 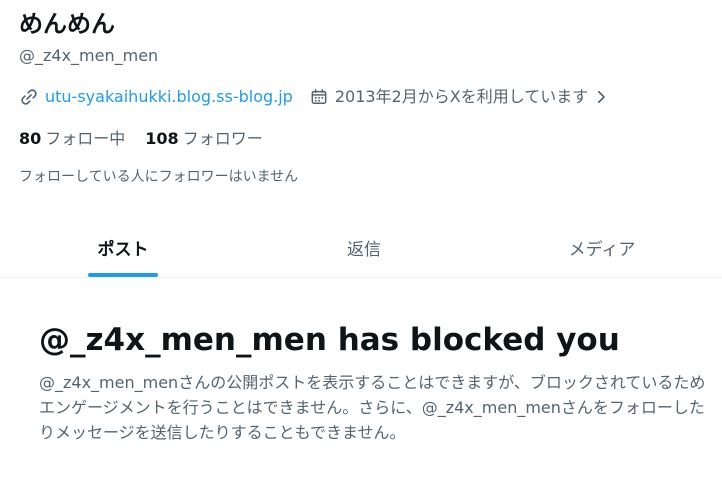 I want to click on followers-count: 108, so click(x=162, y=138).